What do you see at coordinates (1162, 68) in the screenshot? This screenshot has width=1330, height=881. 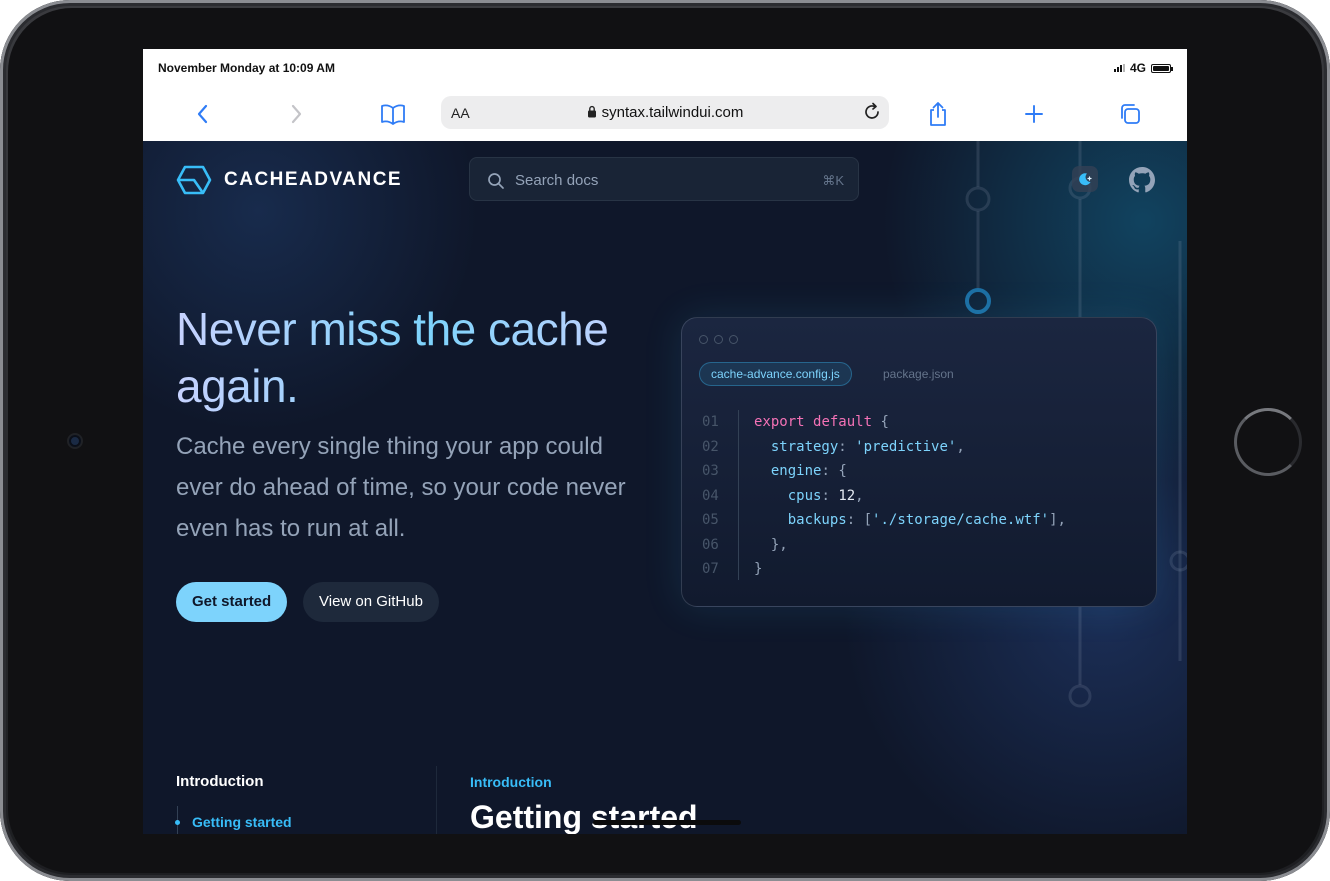 I see `battery-icon` at bounding box center [1162, 68].